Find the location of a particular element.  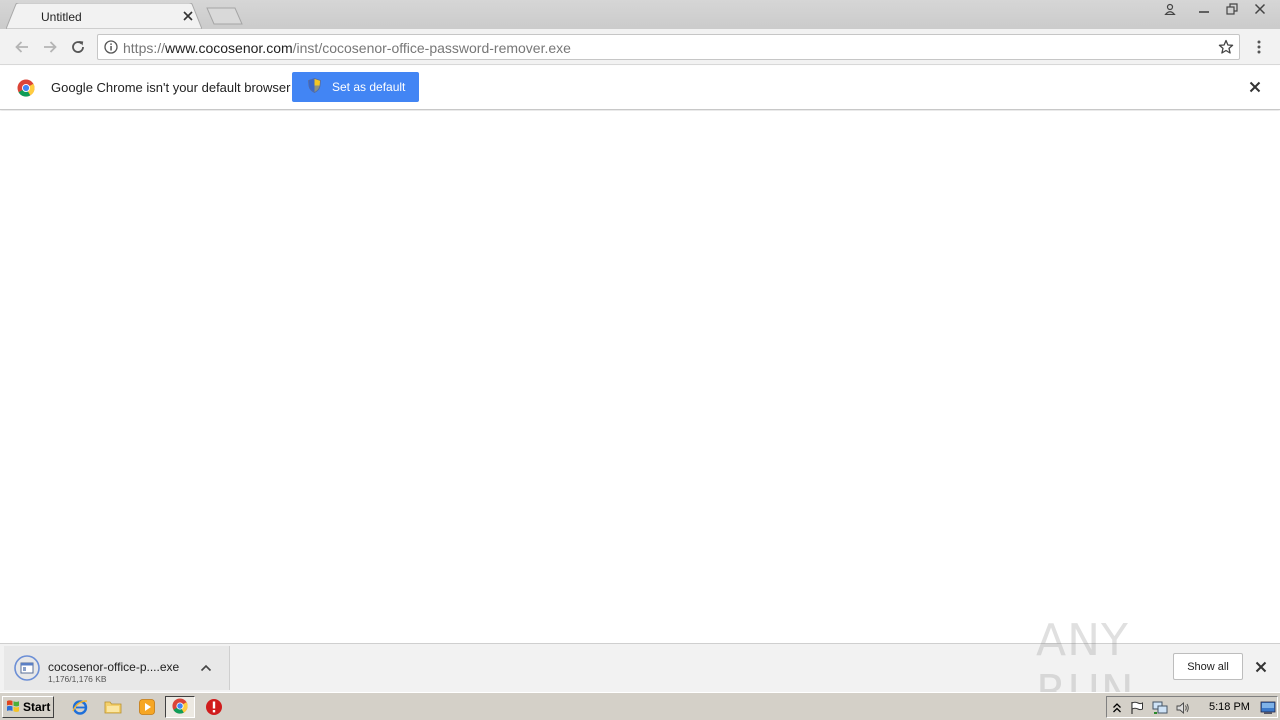

start-flag-icon is located at coordinates (13, 707).